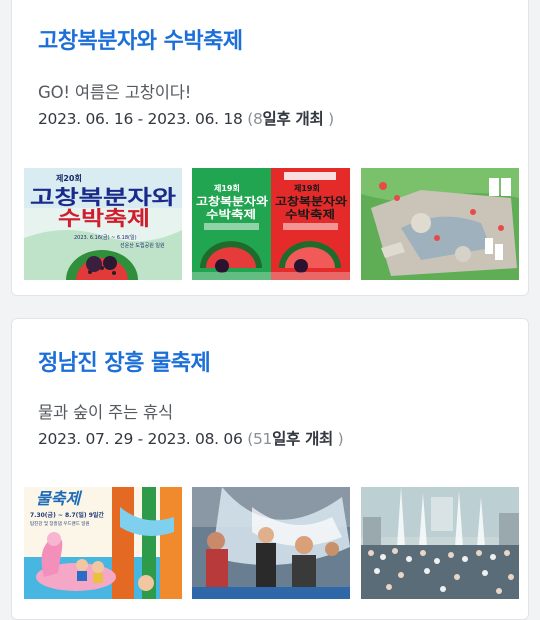  I want to click on date-range: 2023. 06. 16 - 2023. 06. 18, so click(140, 119).